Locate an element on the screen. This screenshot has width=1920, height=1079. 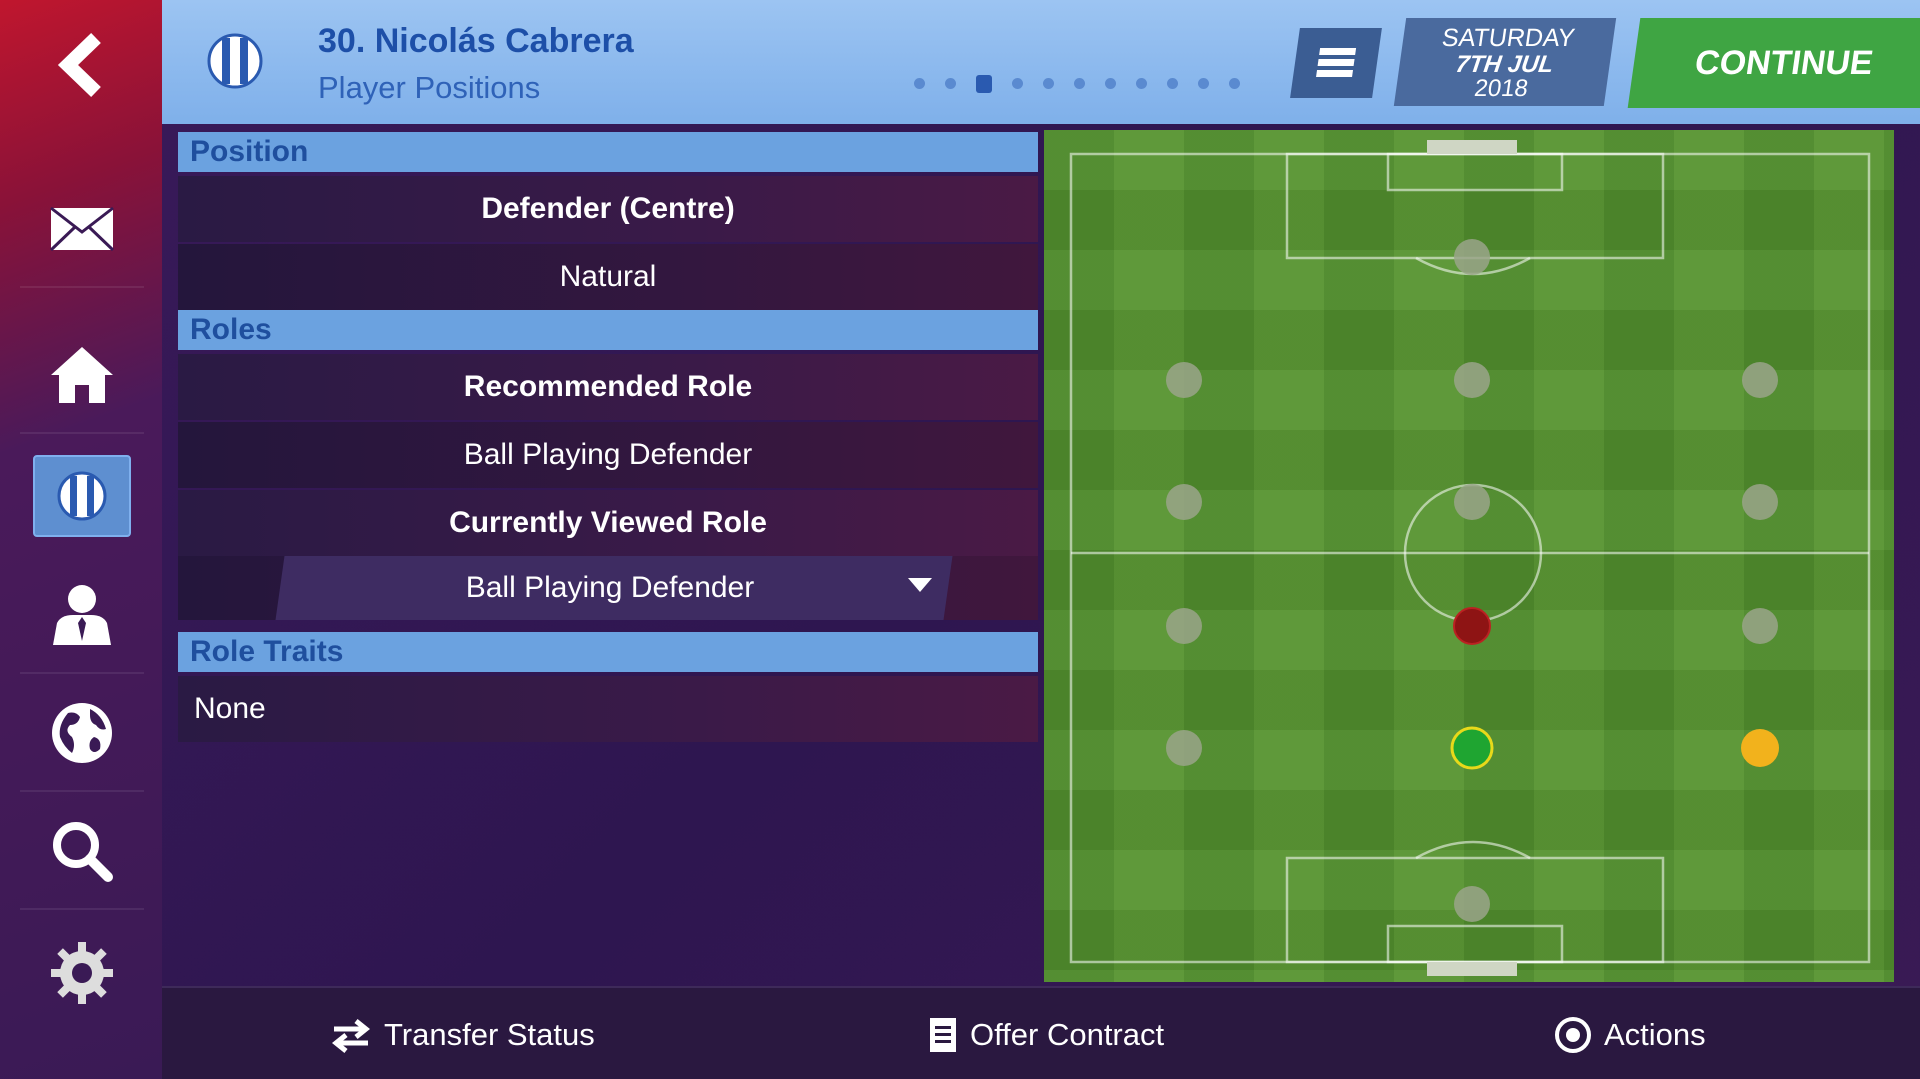
home-icon is located at coordinates (82, 375).